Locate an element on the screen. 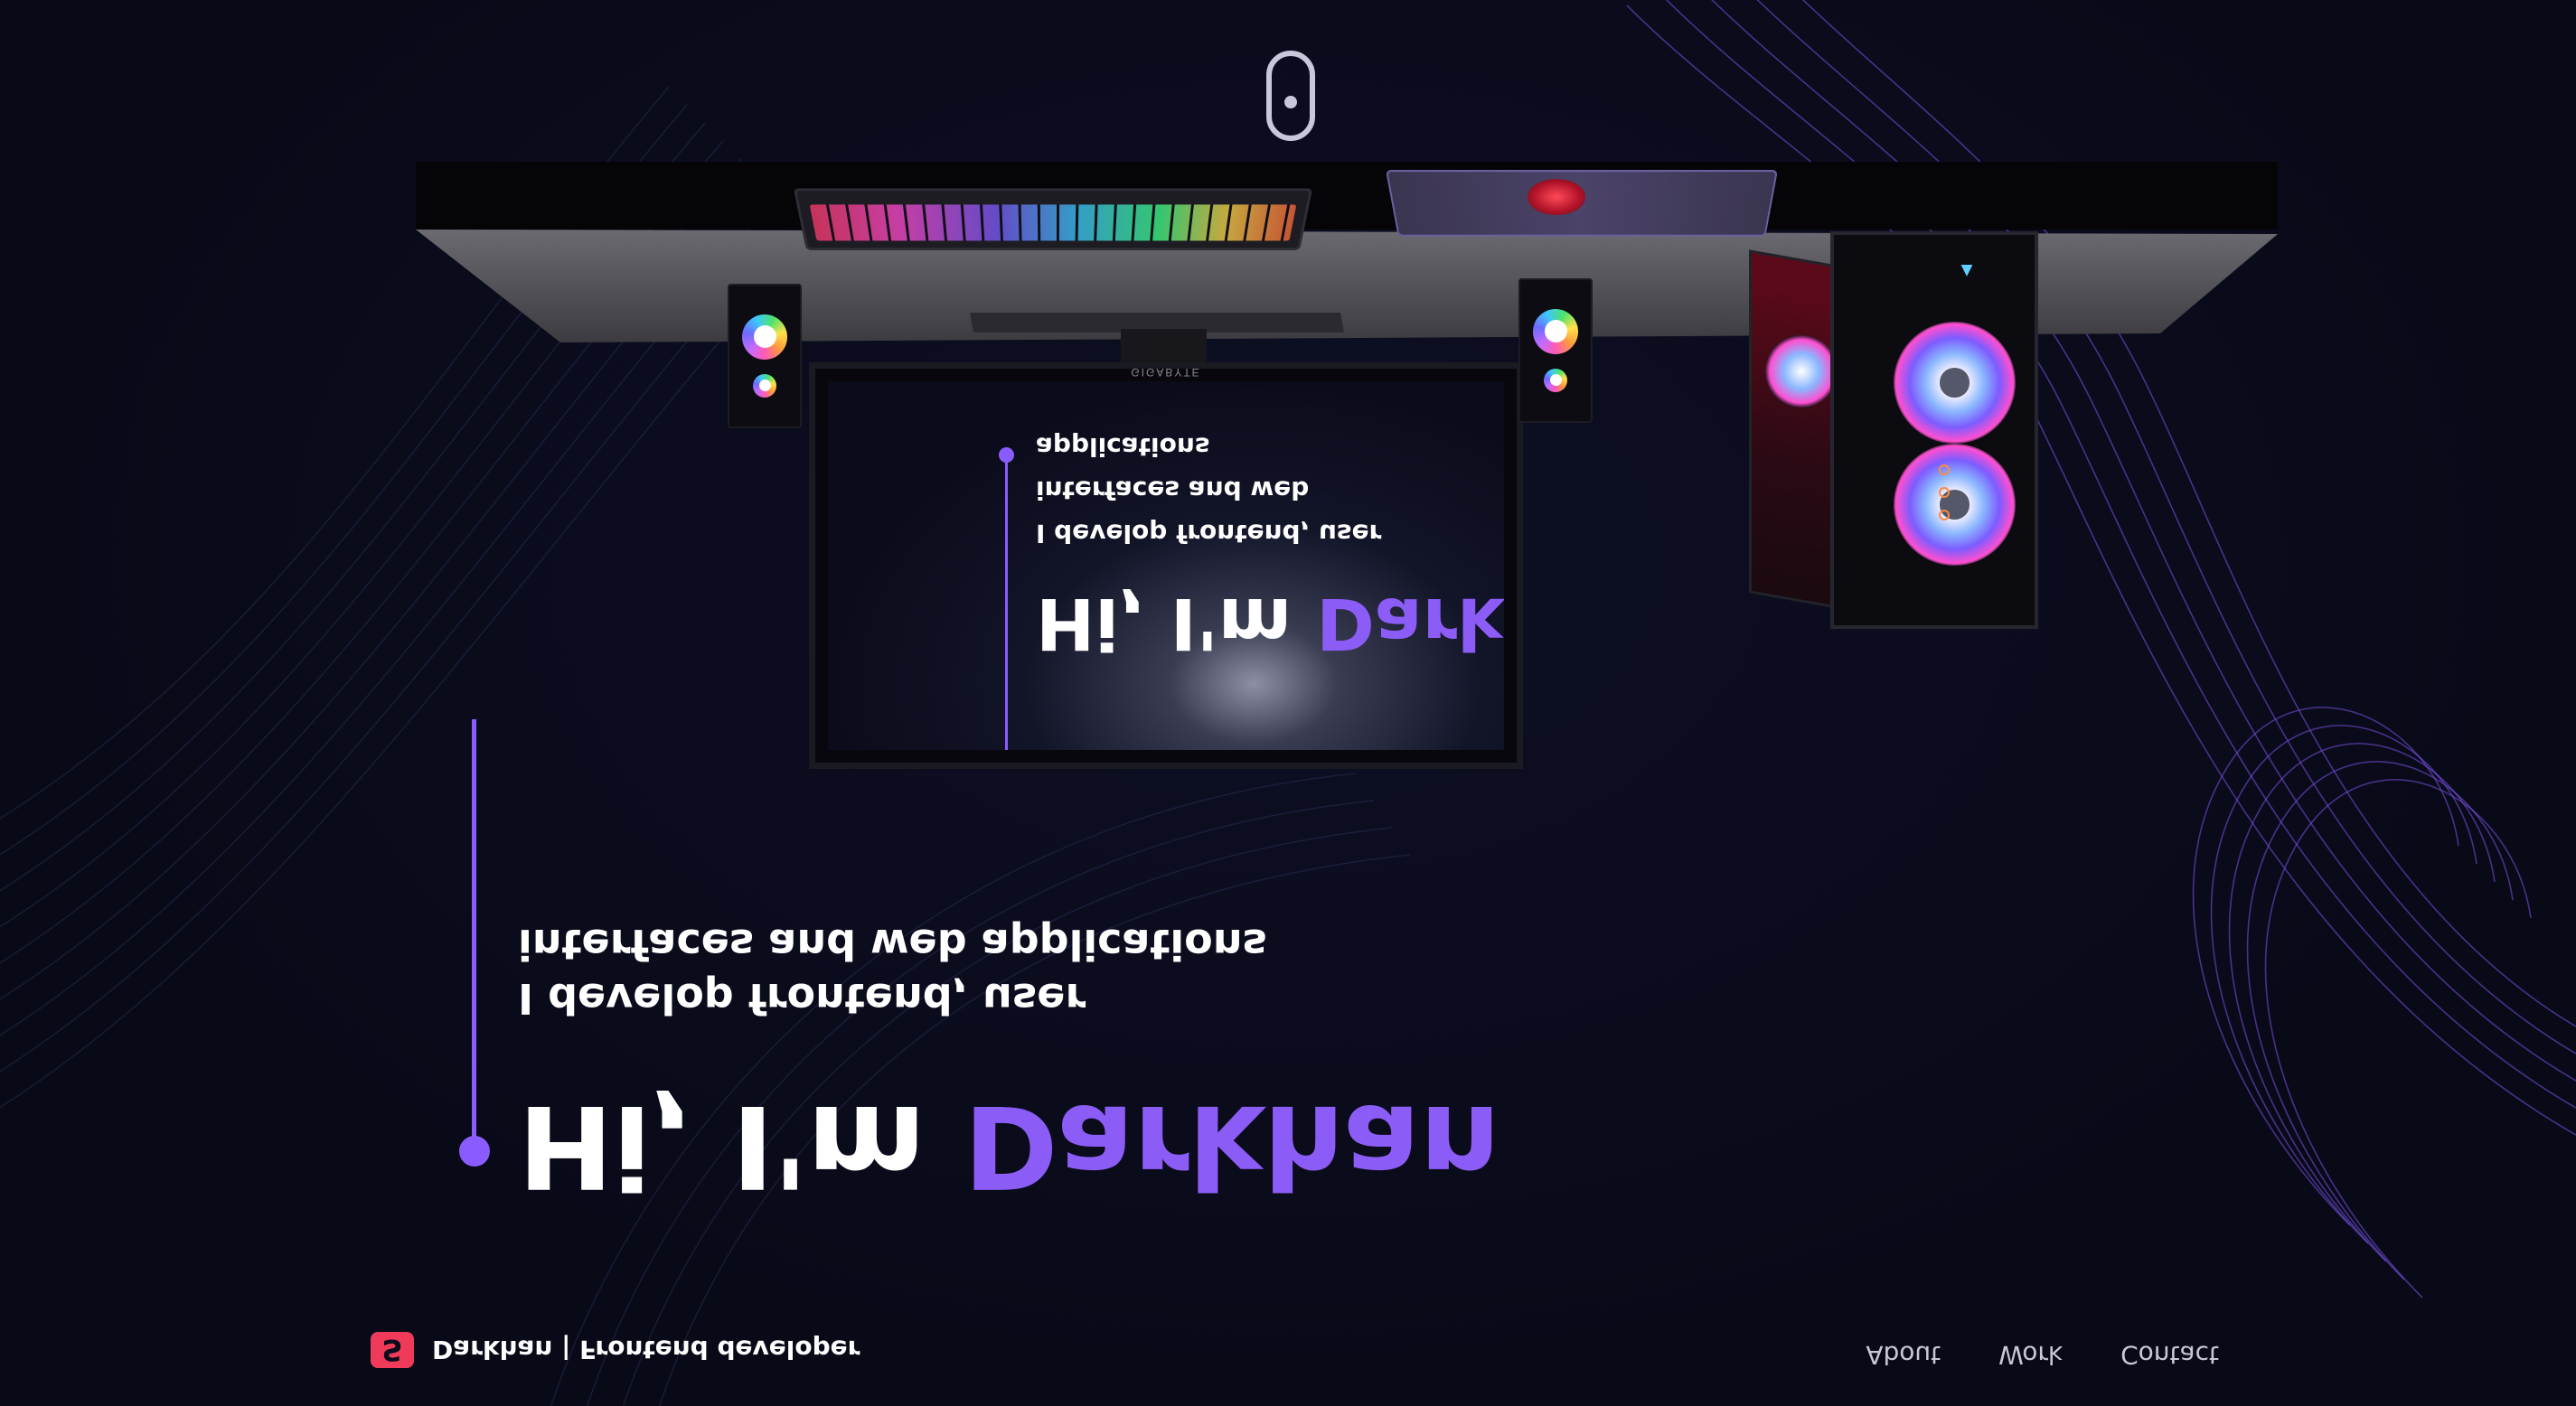 This screenshot has height=1406, width=2576. brand-name: Darkhan is located at coordinates (493, 1350).